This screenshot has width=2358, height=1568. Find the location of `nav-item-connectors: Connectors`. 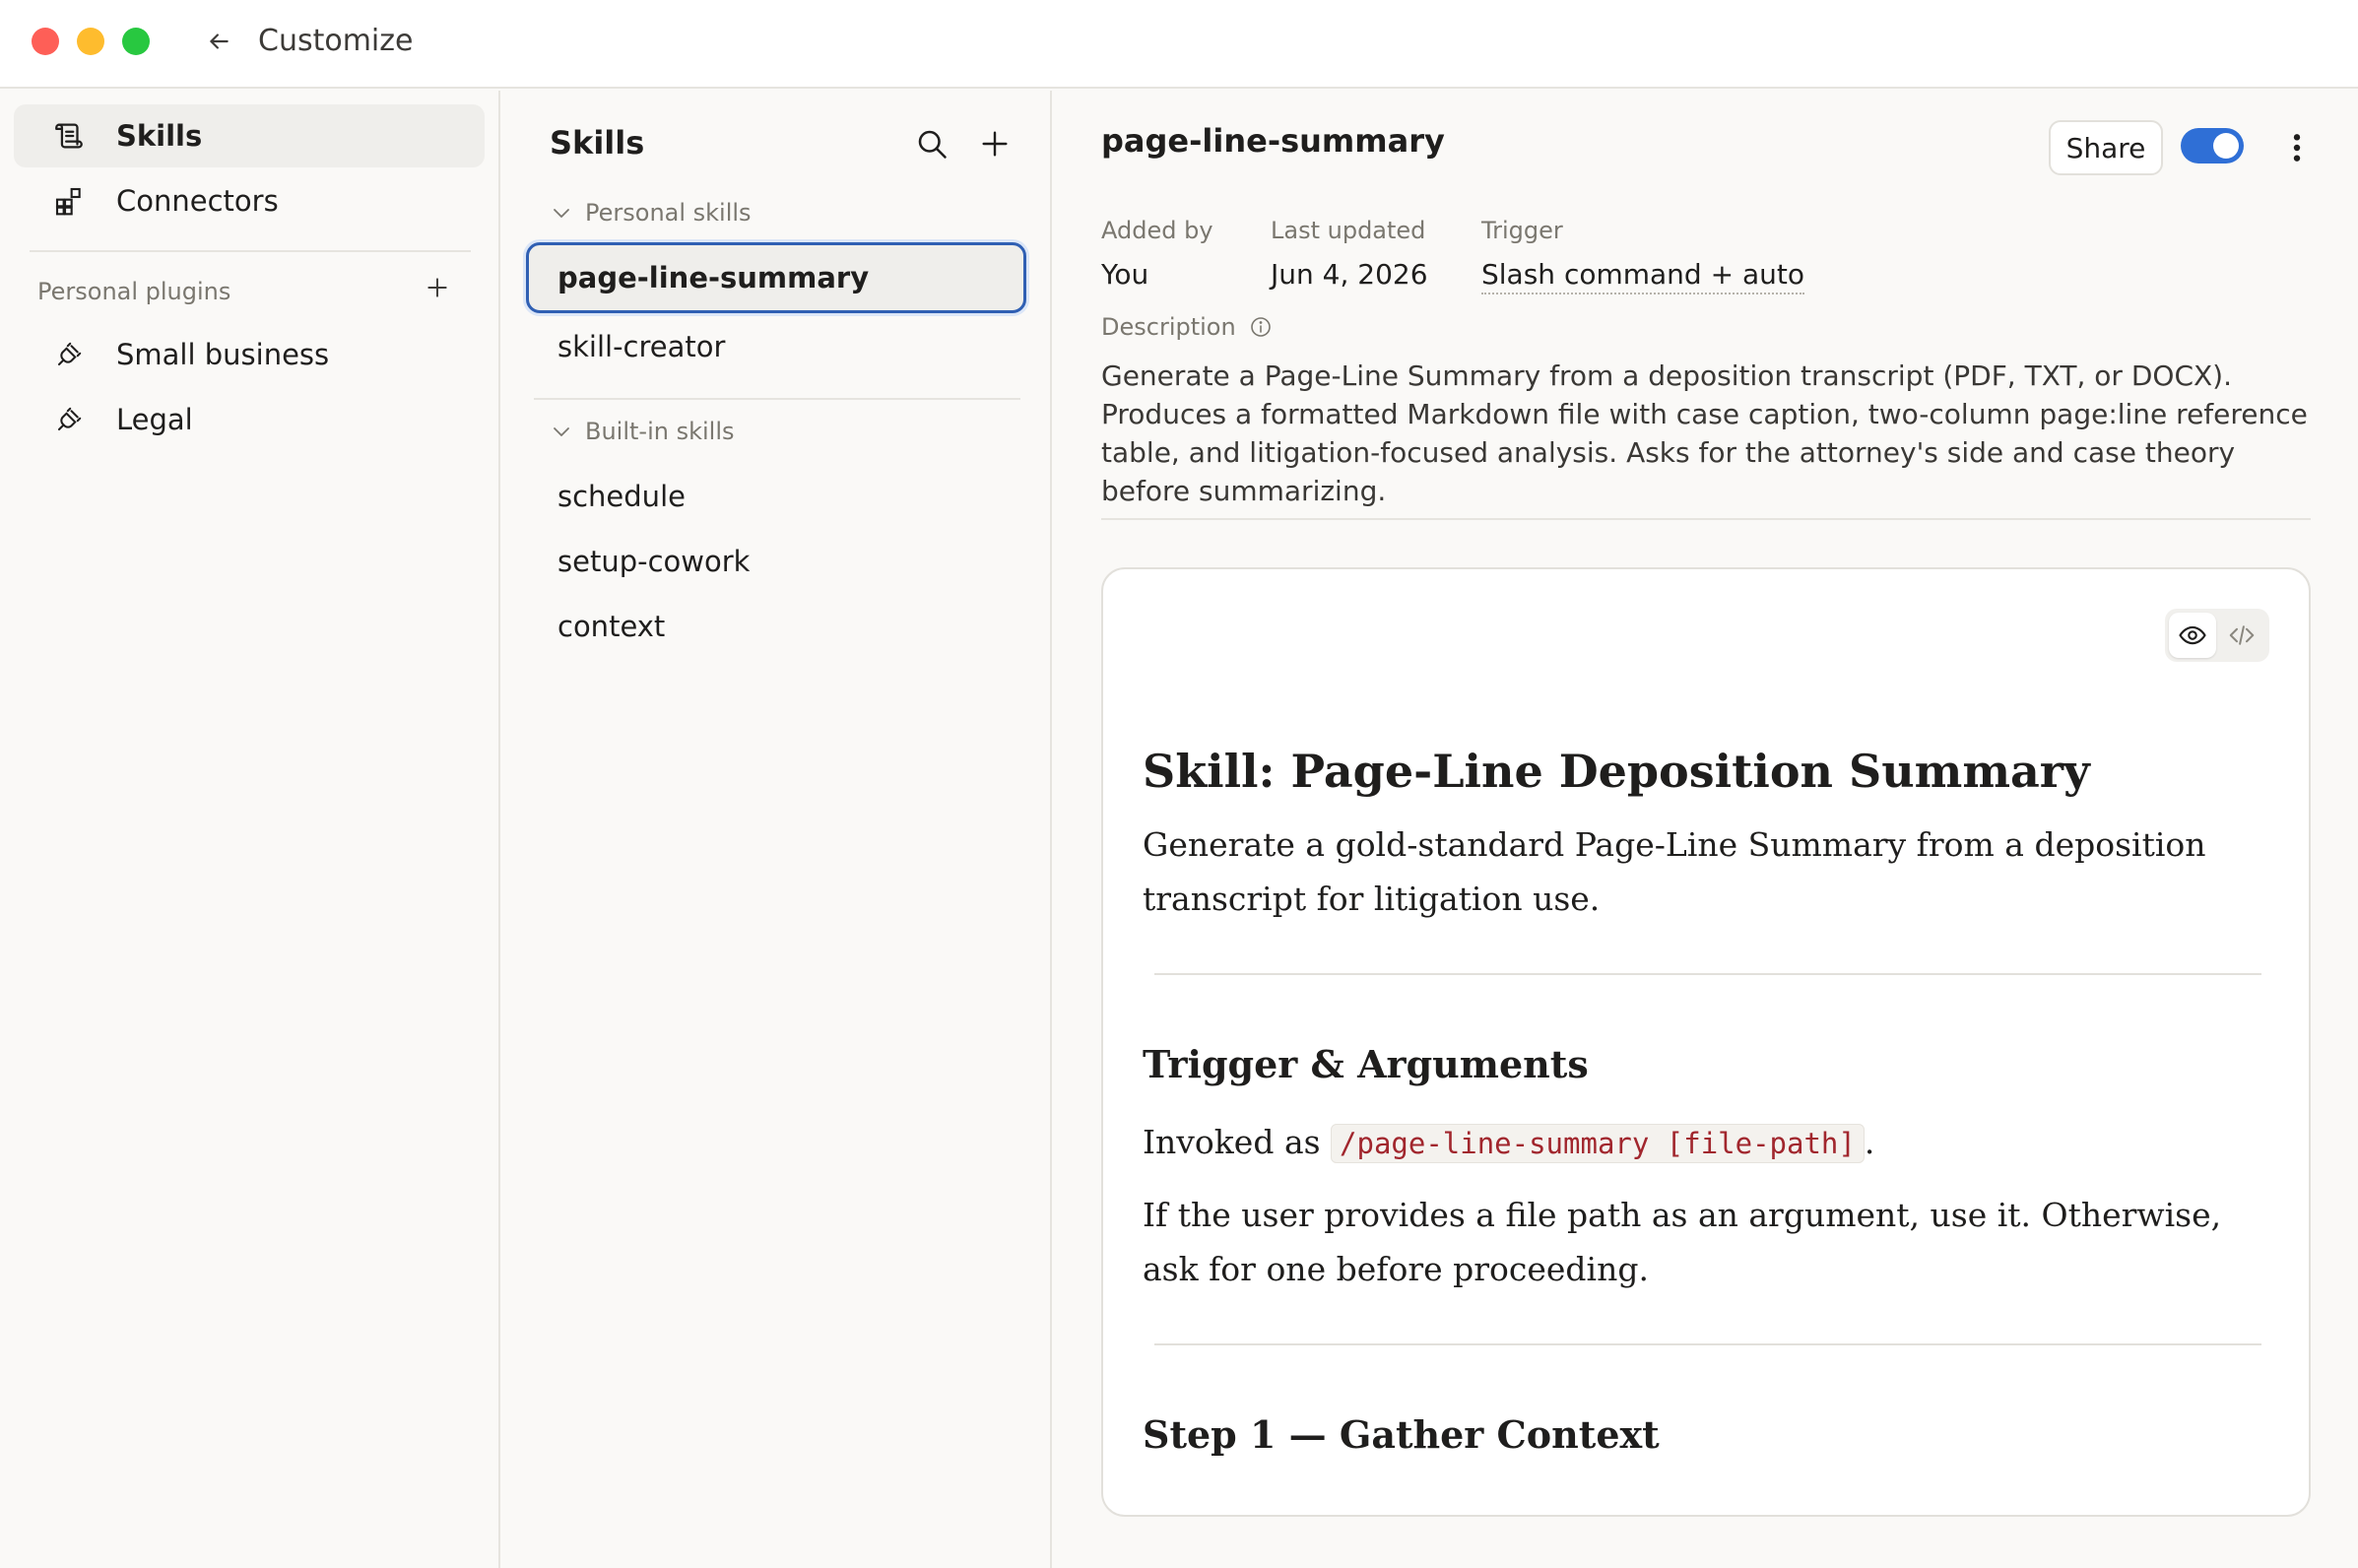

nav-item-connectors: Connectors is located at coordinates (249, 201).